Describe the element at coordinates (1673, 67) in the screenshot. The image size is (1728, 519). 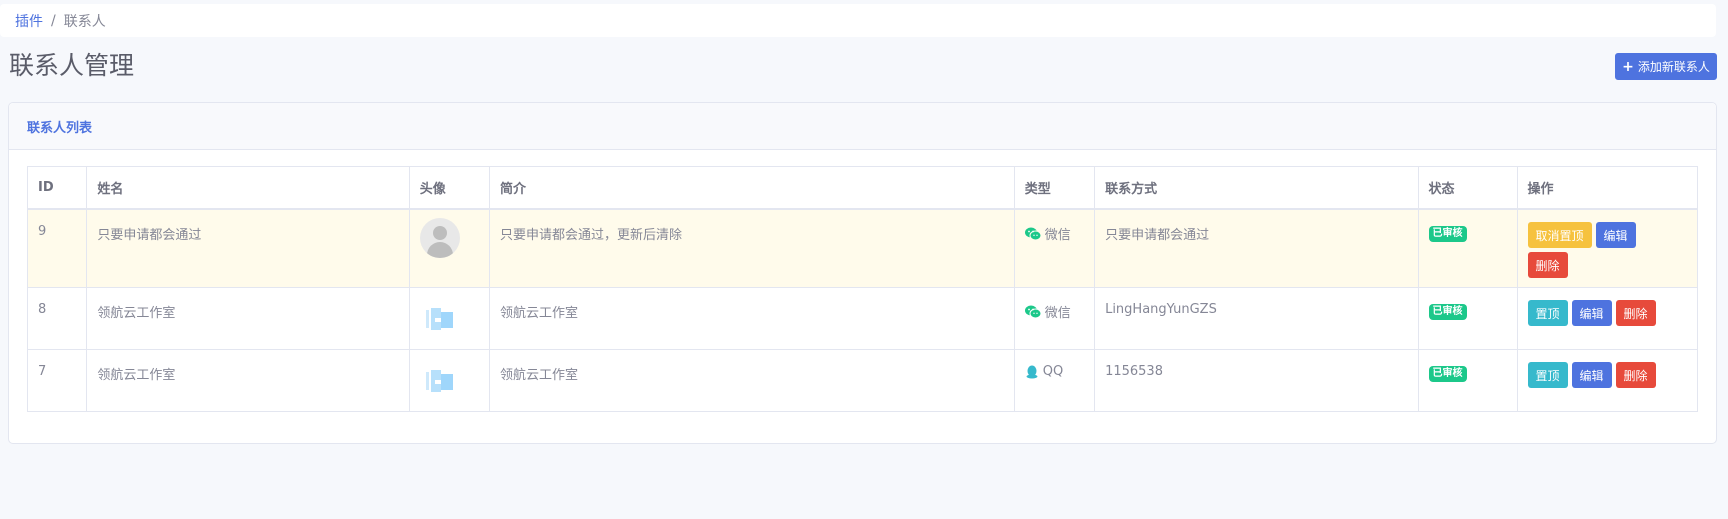
I see `add-contact-label: 添加新联系人` at that location.